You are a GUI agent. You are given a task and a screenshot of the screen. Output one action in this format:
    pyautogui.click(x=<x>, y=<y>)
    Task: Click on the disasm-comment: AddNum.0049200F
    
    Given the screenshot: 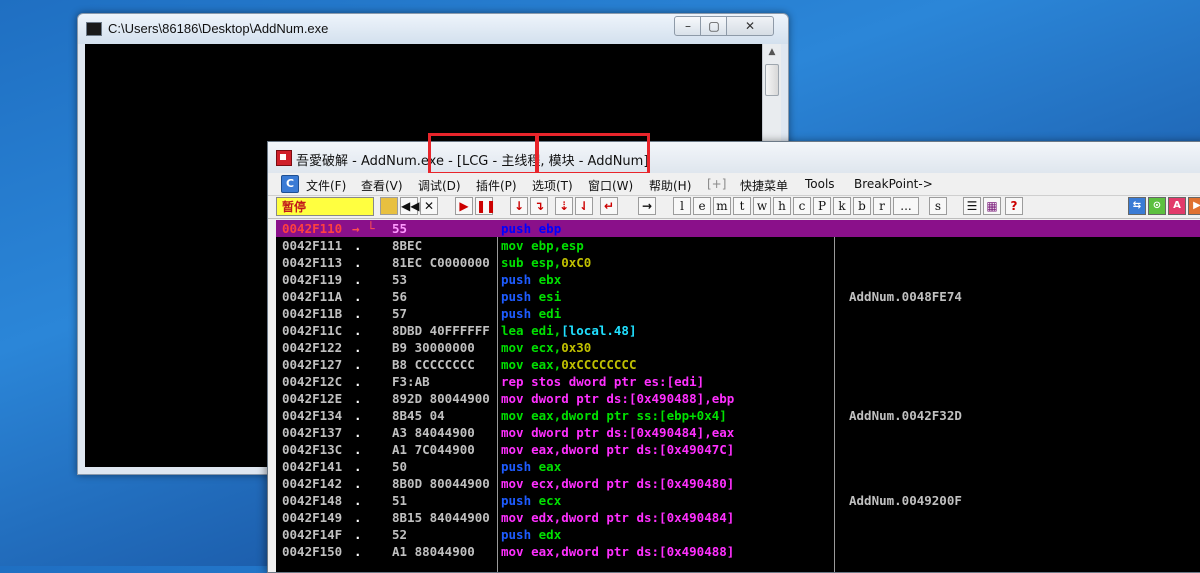 What is the action you would take?
    pyautogui.click(x=905, y=500)
    